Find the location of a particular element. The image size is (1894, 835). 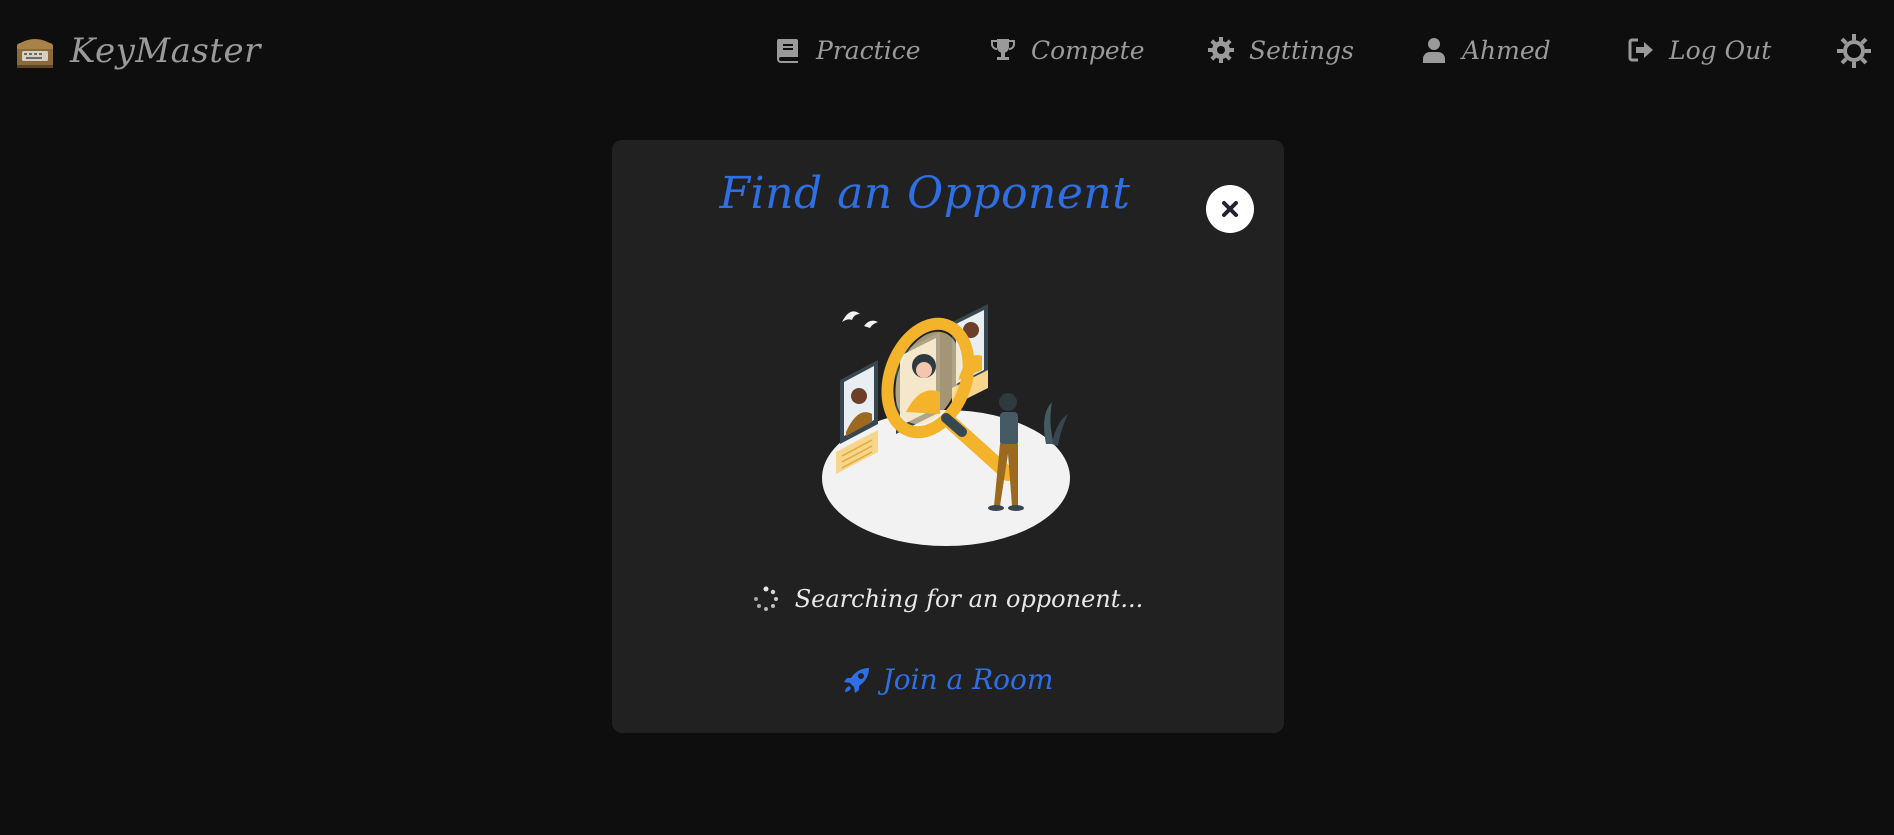

join-room-button: Join a Room is located at coordinates (948, 679).